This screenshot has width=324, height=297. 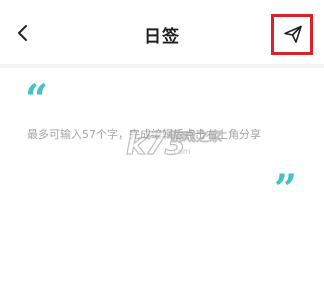 I want to click on chevron-left-icon, so click(x=23, y=35).